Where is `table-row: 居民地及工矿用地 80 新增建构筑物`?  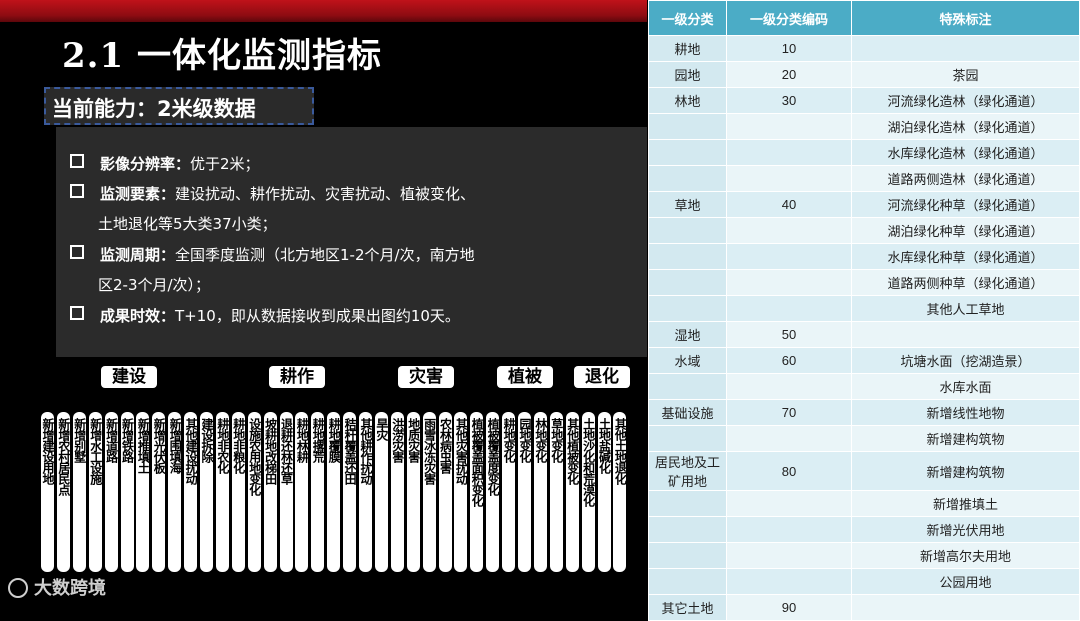 table-row: 居民地及工矿用地 80 新增建构筑物 is located at coordinates (864, 471).